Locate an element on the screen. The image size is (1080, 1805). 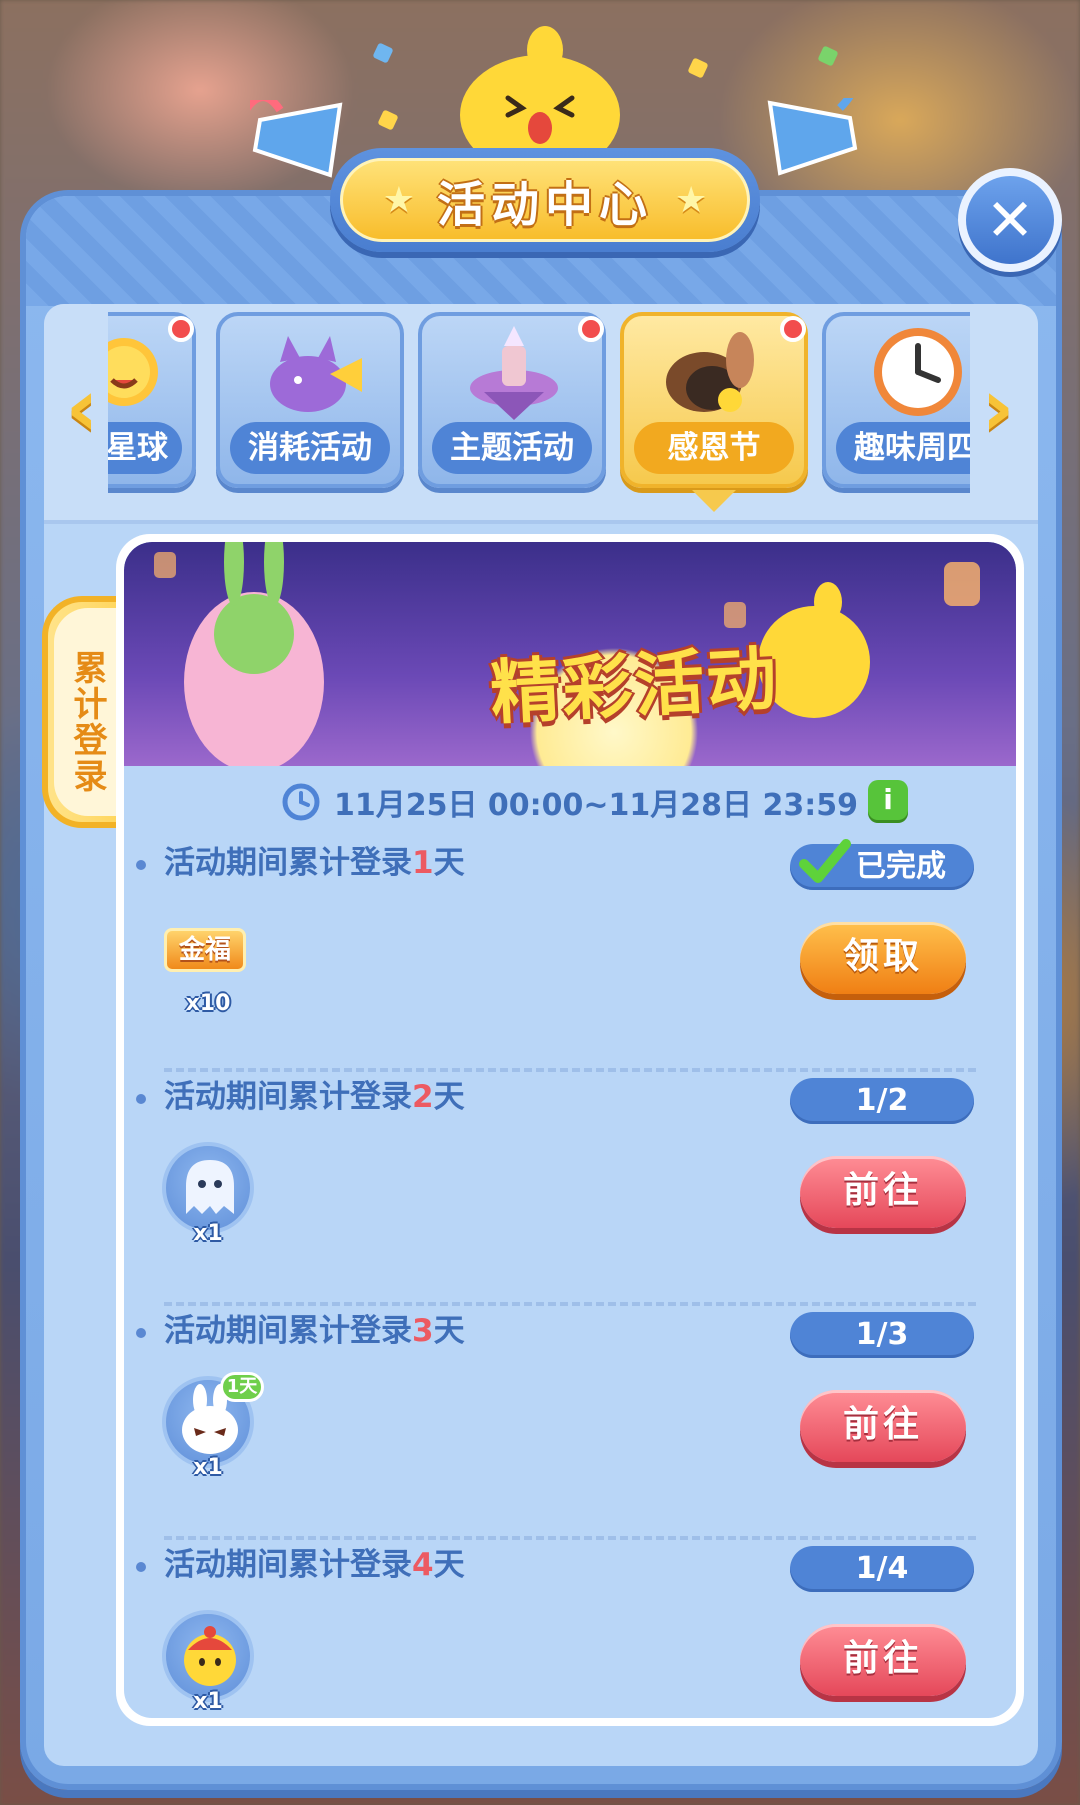
floating-island-icon is located at coordinates (514, 373).